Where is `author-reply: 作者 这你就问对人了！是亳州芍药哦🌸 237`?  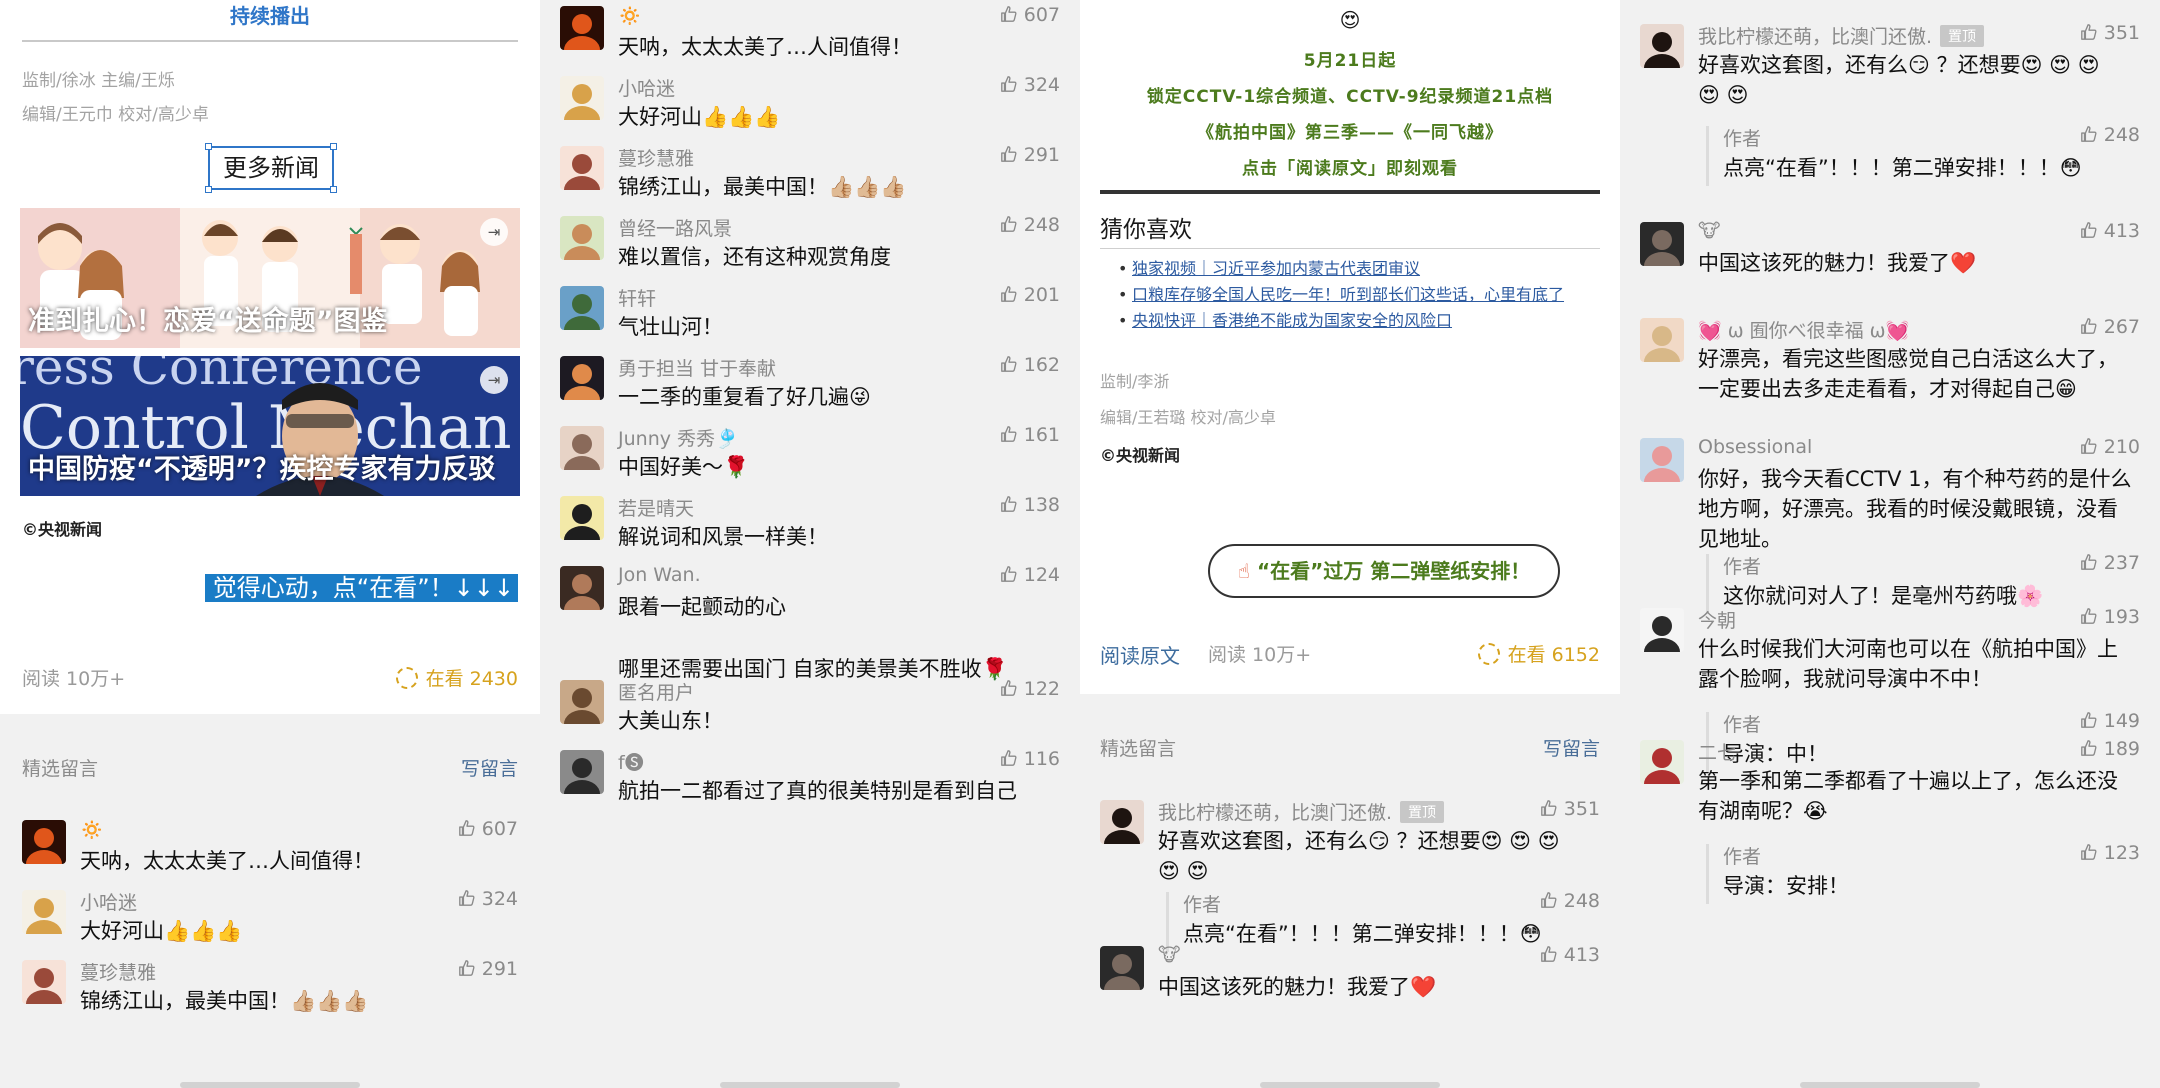
author-reply: 作者 这你就问对人了！是亳州芍药哦🌸 237 is located at coordinates (1923, 583).